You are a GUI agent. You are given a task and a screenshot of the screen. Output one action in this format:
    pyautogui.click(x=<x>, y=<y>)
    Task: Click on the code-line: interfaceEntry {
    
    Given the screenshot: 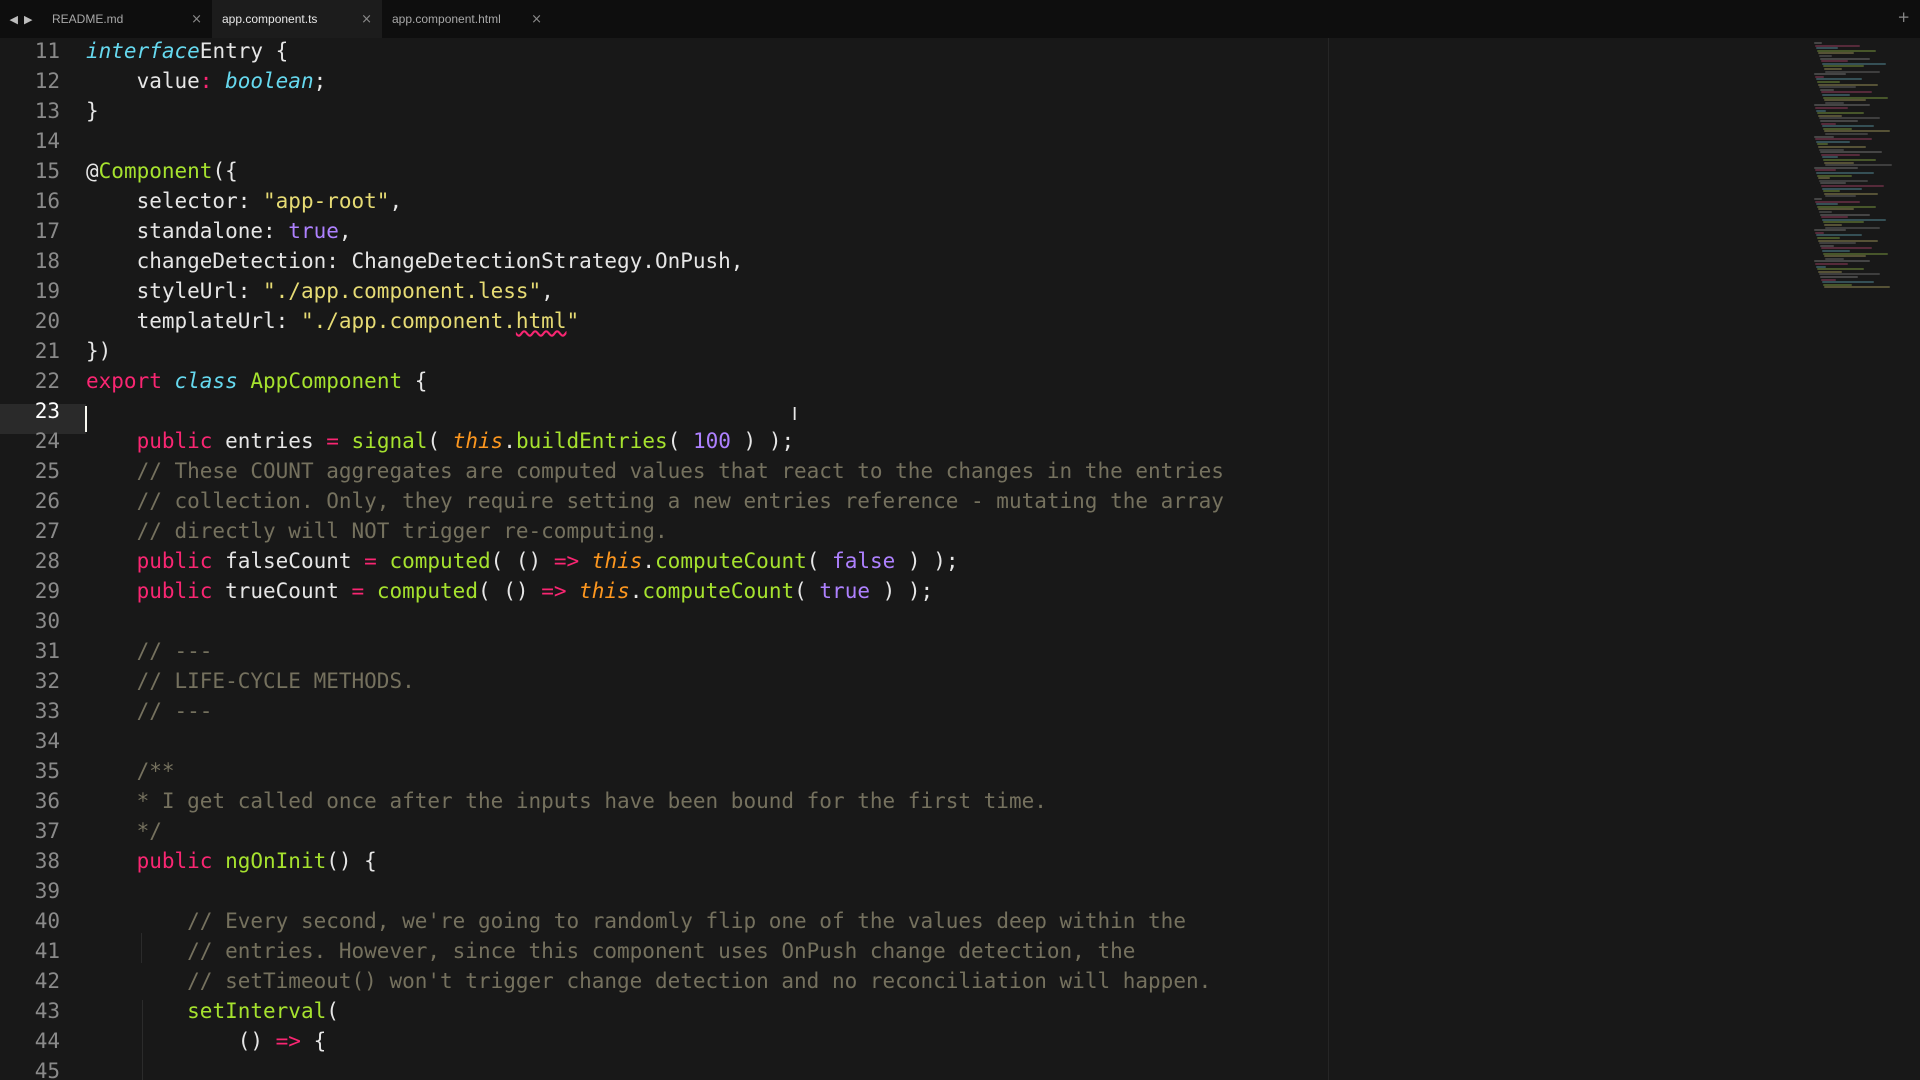 What is the action you would take?
    pyautogui.click(x=187, y=52)
    